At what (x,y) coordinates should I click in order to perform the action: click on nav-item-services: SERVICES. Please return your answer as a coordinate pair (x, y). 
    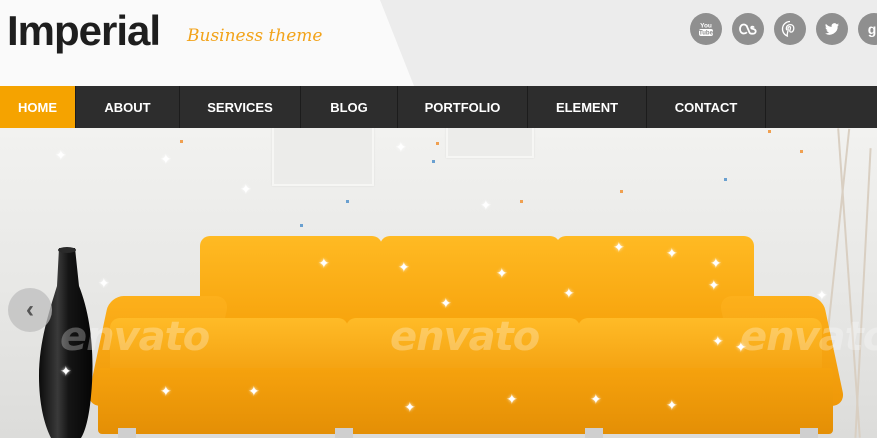
    Looking at the image, I should click on (240, 107).